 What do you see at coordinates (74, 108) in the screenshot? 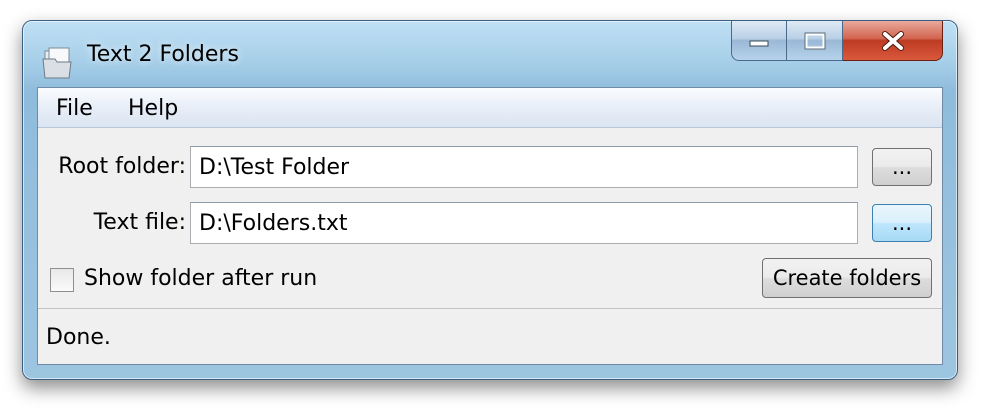
I see `menu-file: File` at bounding box center [74, 108].